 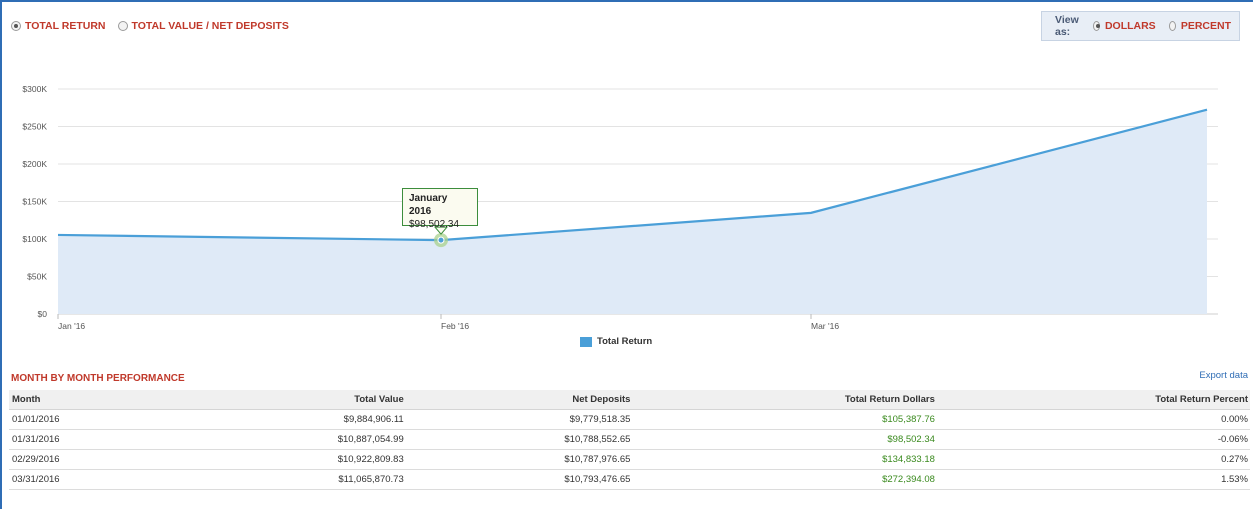 I want to click on cell-total-return-percent: -0.06%, so click(x=1093, y=439).